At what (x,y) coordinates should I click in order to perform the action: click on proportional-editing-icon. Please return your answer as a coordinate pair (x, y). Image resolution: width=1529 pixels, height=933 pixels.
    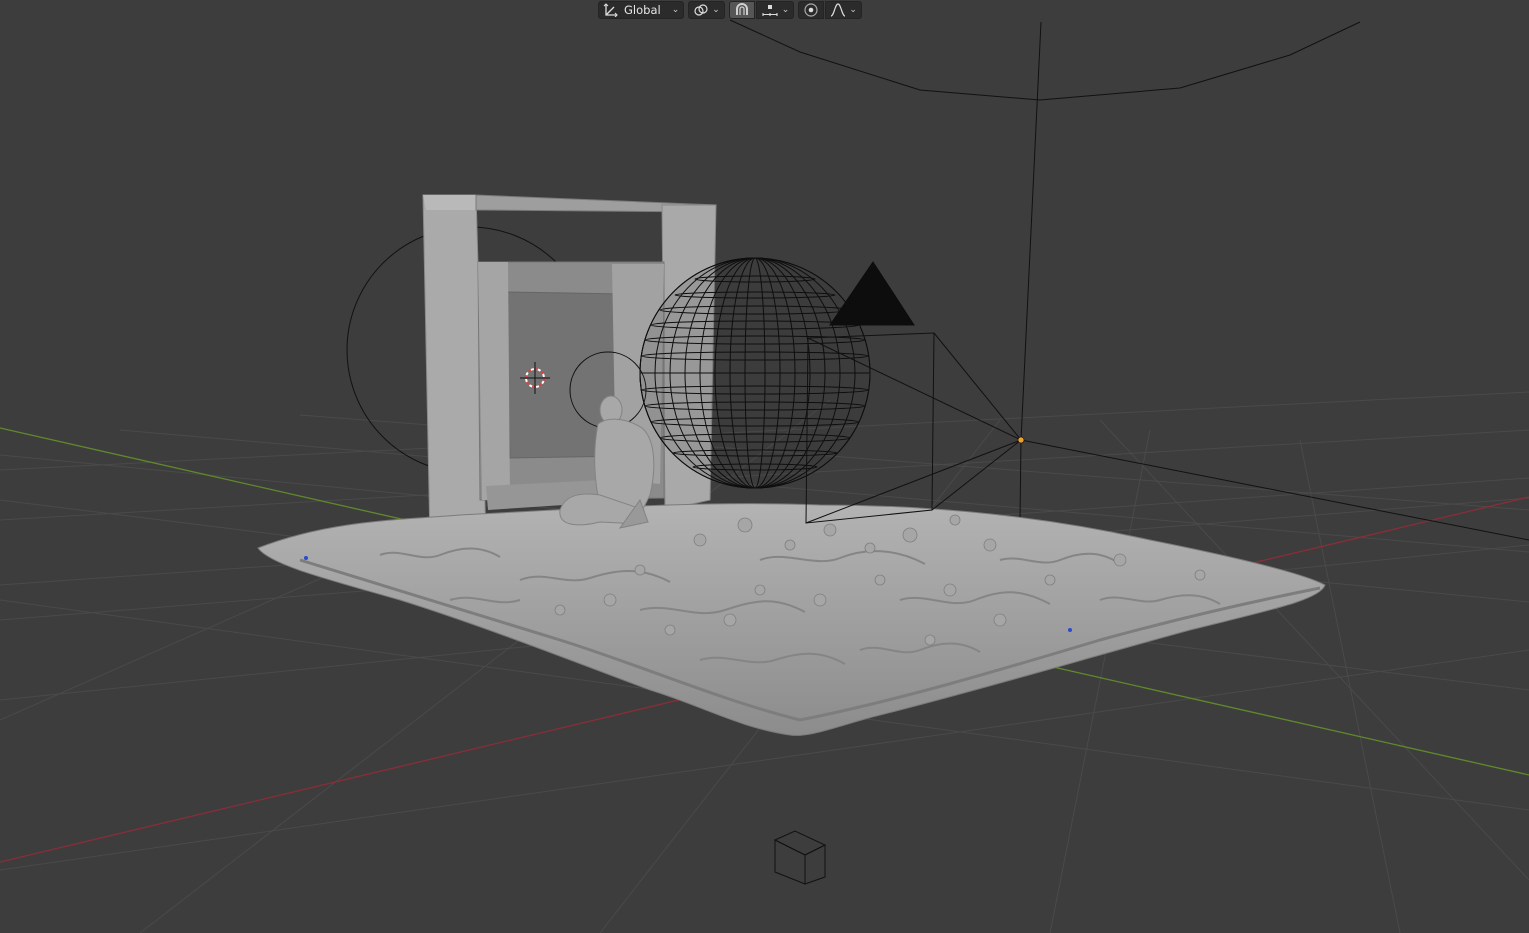
    Looking at the image, I should click on (811, 10).